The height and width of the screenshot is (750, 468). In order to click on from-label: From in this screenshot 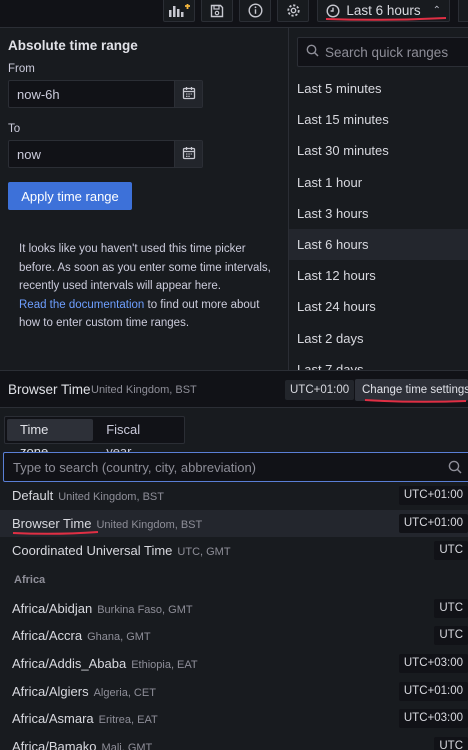, I will do `click(21, 69)`.